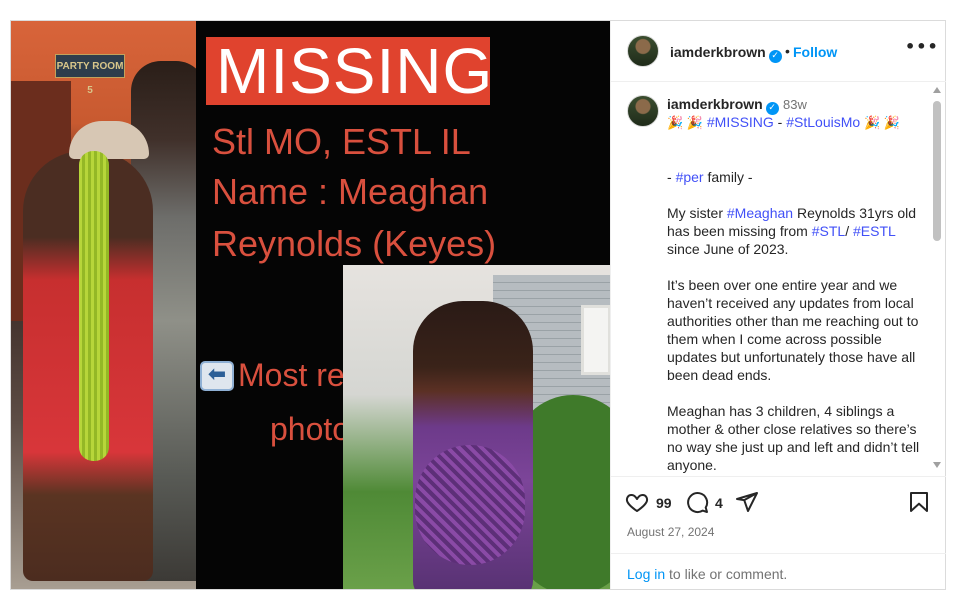  I want to click on poster-surname-line: Reynolds (Keyes), so click(354, 243).